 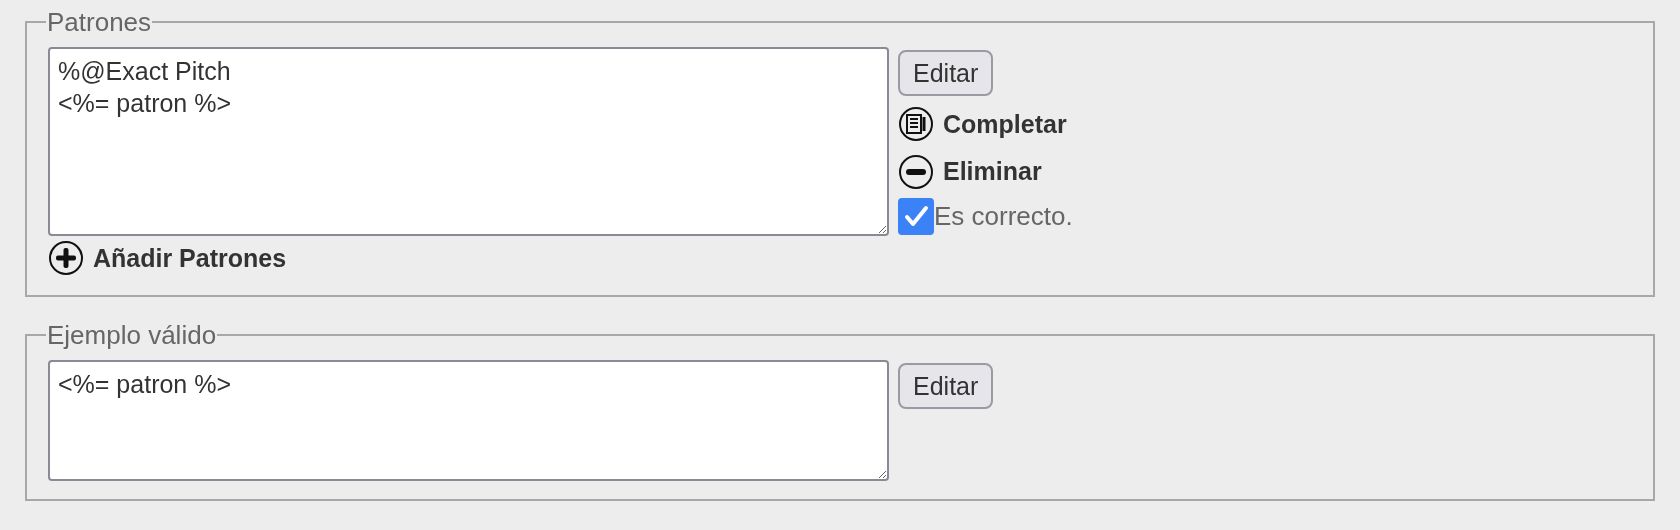 I want to click on minus-icon, so click(x=916, y=171).